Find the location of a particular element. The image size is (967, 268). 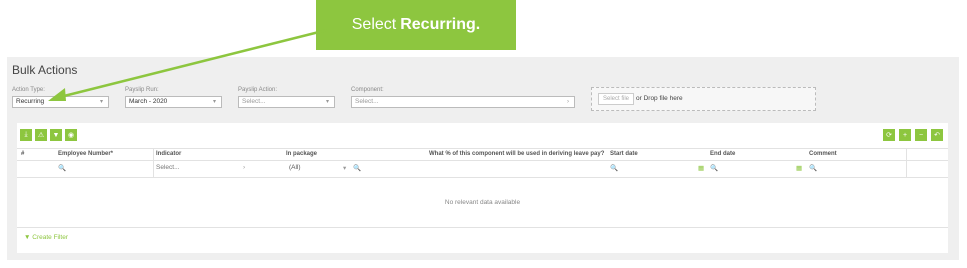

payslip-run-value: March - 2020 is located at coordinates (148, 101).